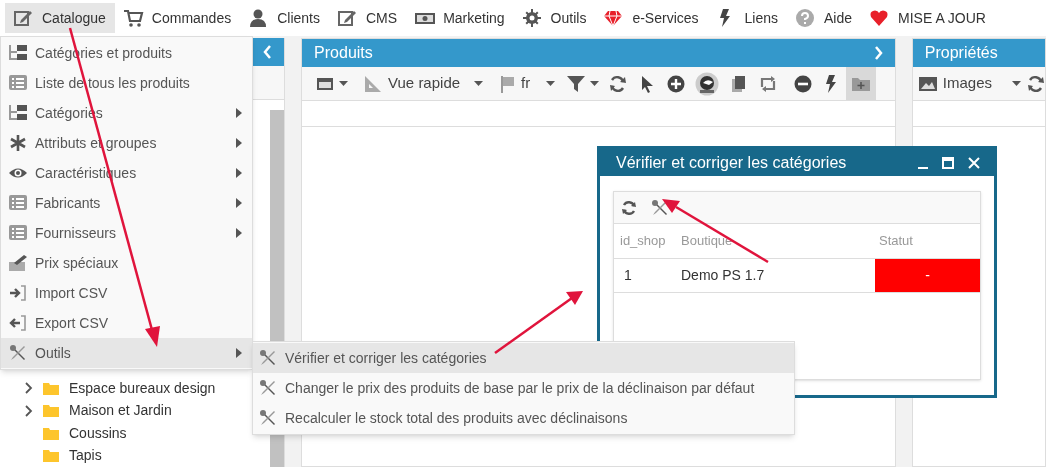  What do you see at coordinates (707, 241) in the screenshot?
I see `column-header: Boutique` at bounding box center [707, 241].